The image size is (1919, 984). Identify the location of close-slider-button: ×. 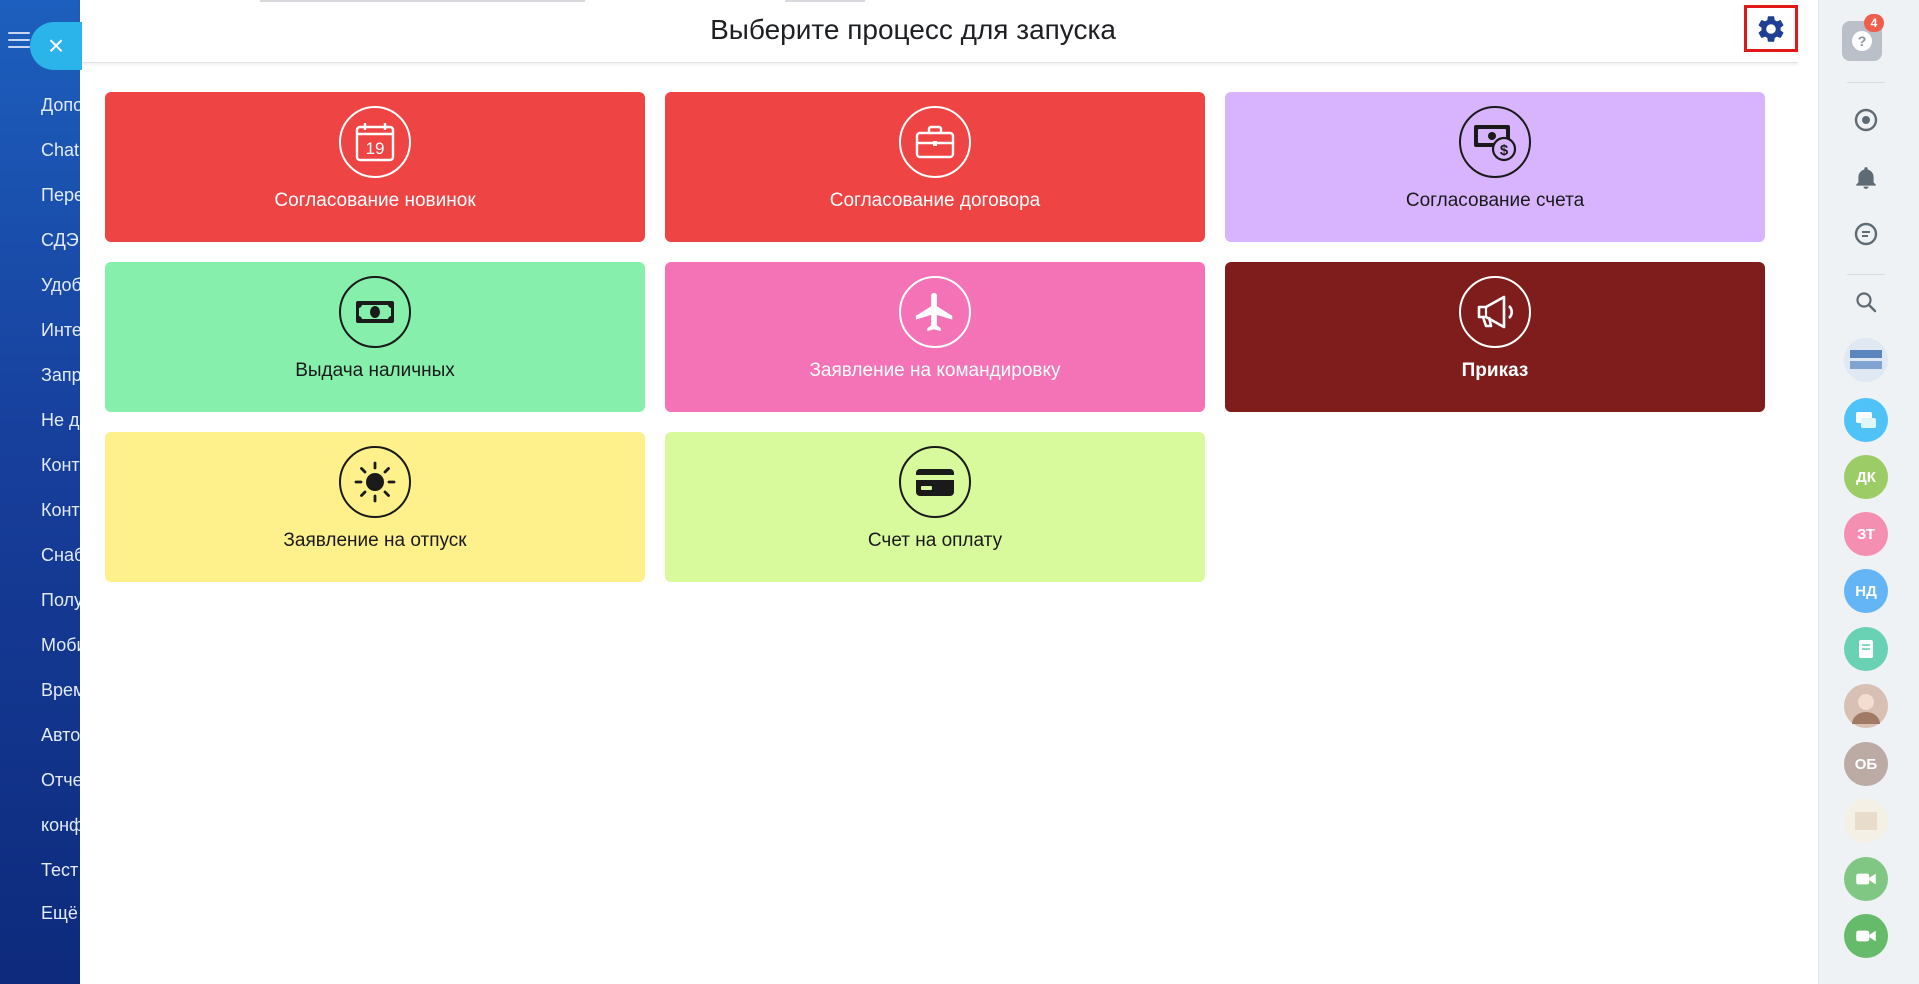
(56, 46).